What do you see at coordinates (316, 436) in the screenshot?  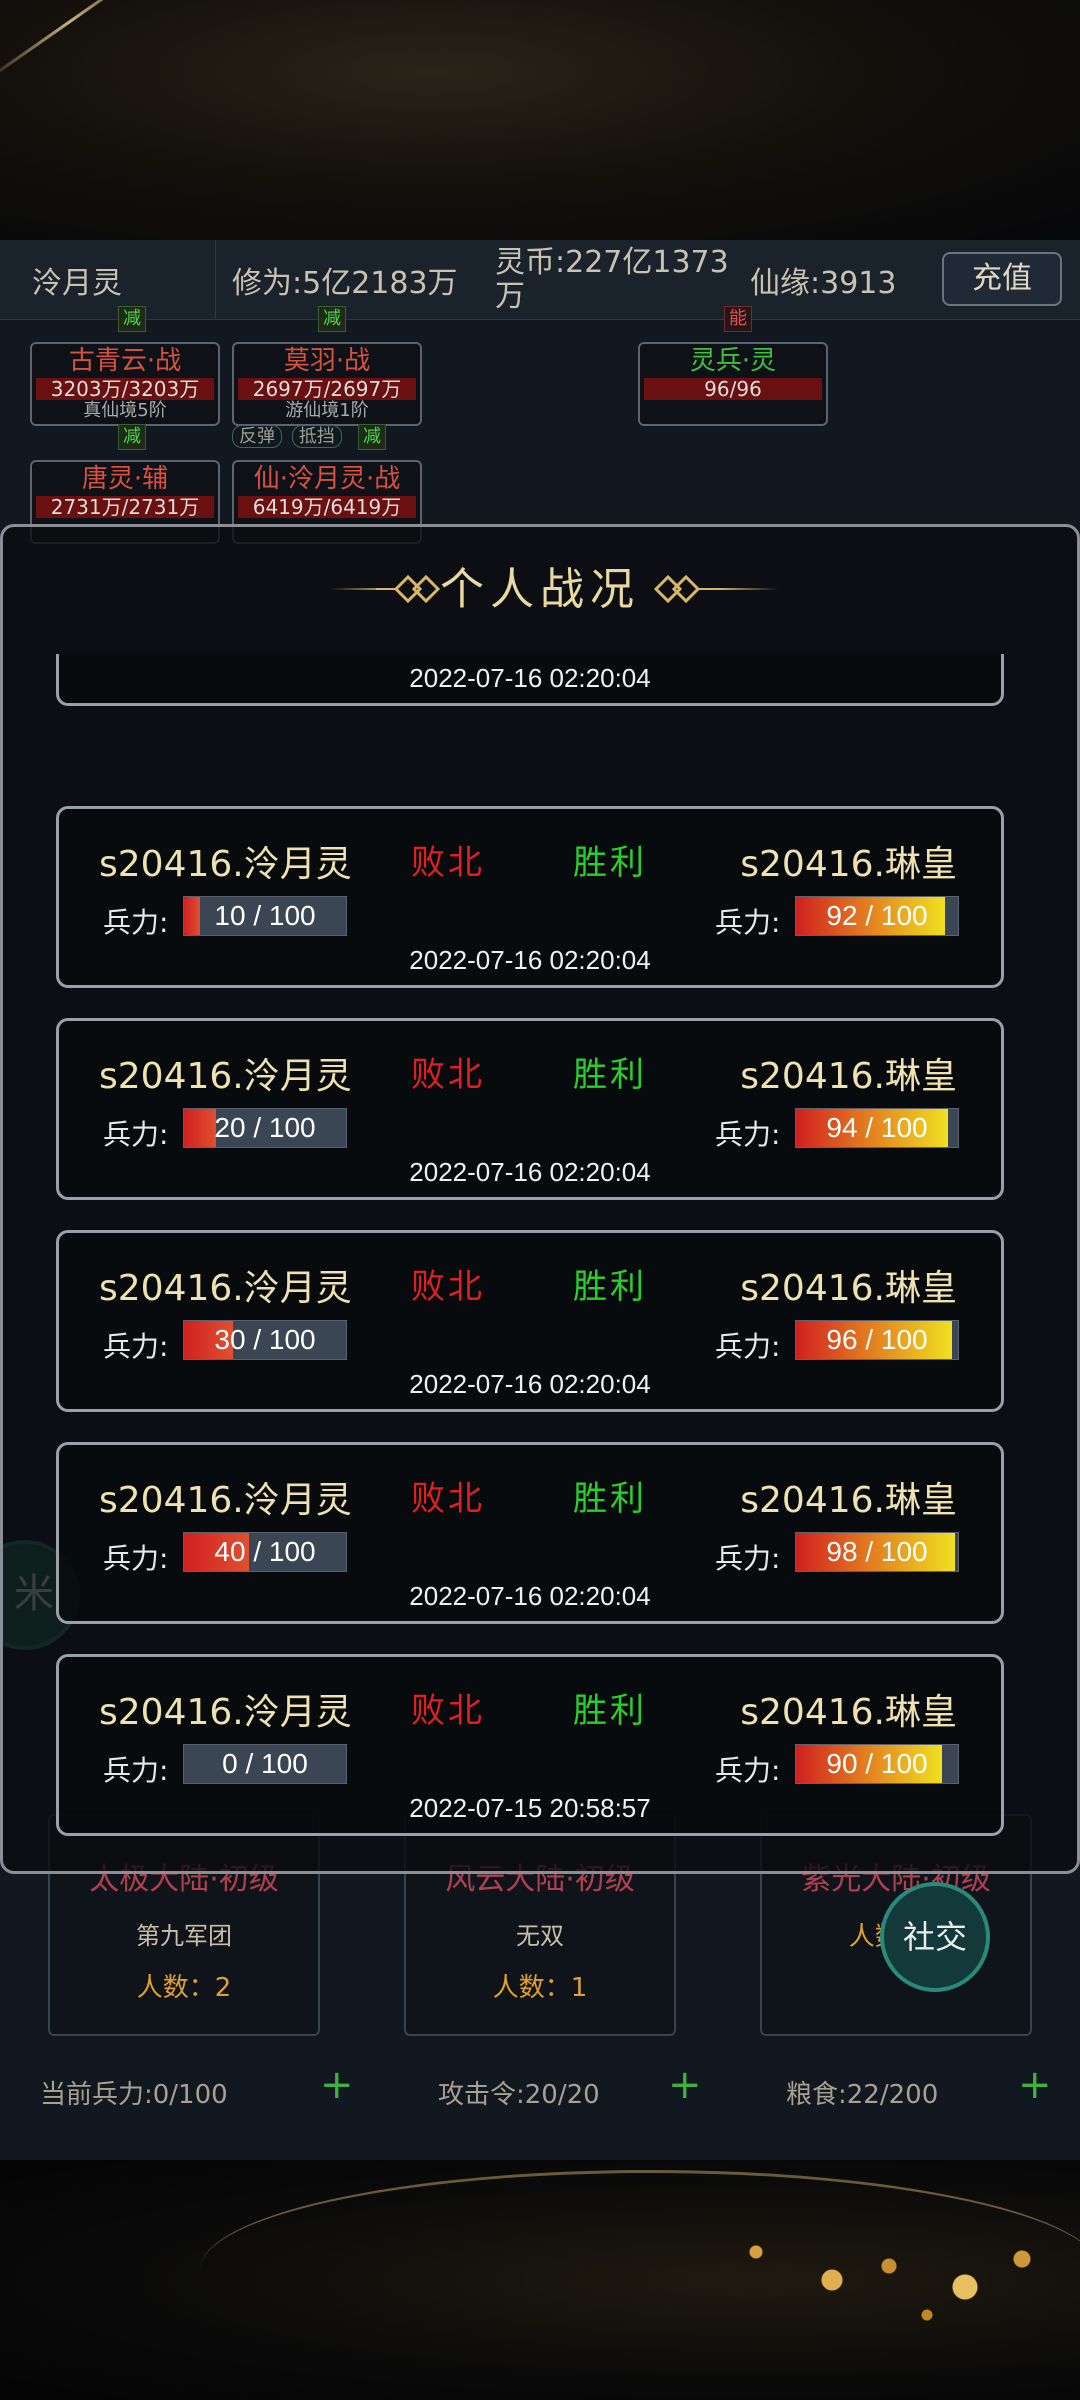 I see `tag-block: 抵挡` at bounding box center [316, 436].